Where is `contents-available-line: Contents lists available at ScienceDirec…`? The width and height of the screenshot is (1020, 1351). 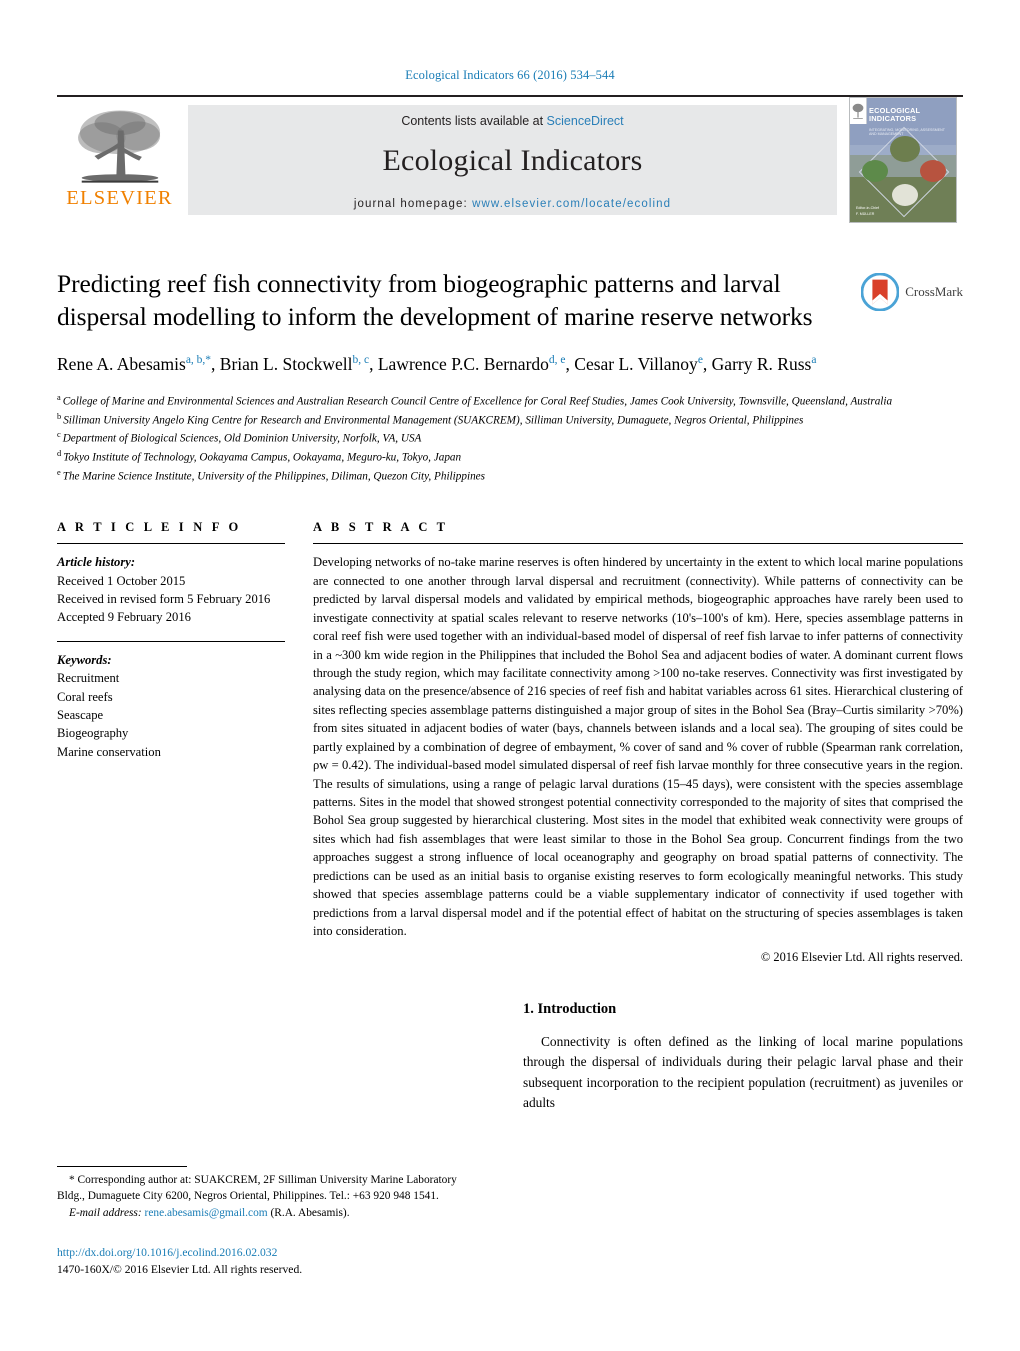 contents-available-line: Contents lists available at ScienceDirec… is located at coordinates (512, 121).